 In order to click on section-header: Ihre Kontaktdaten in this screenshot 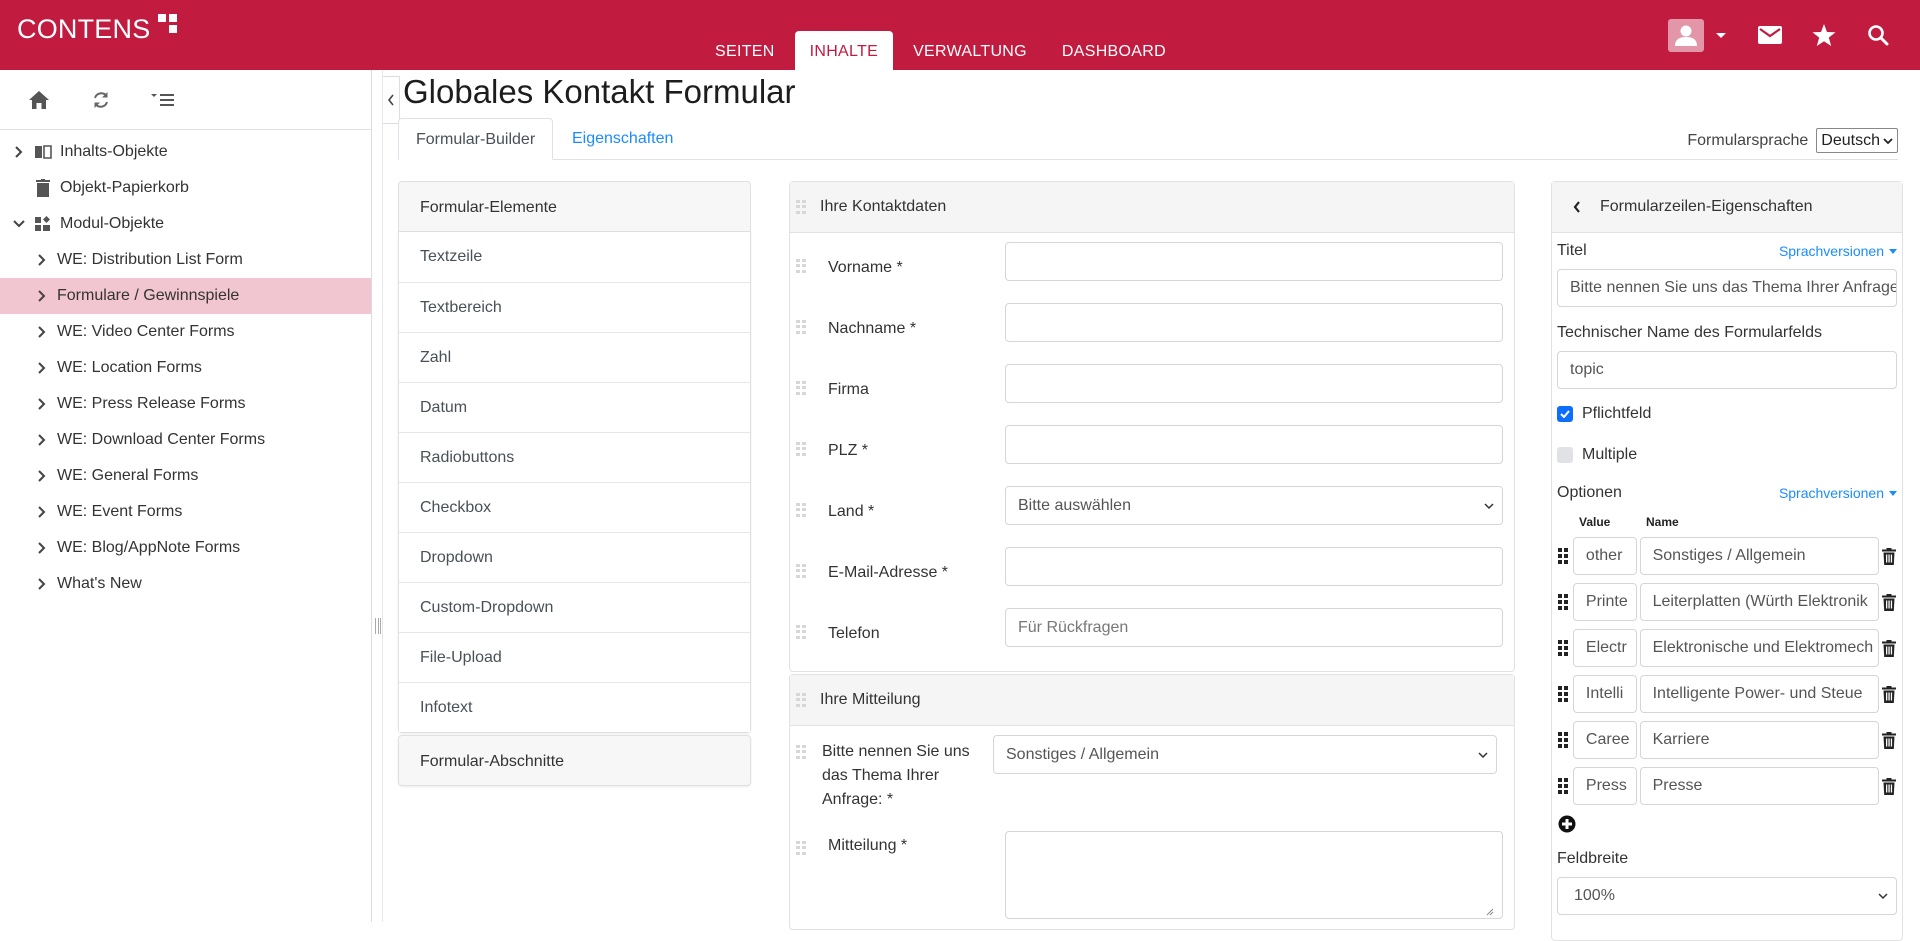, I will do `click(1152, 207)`.